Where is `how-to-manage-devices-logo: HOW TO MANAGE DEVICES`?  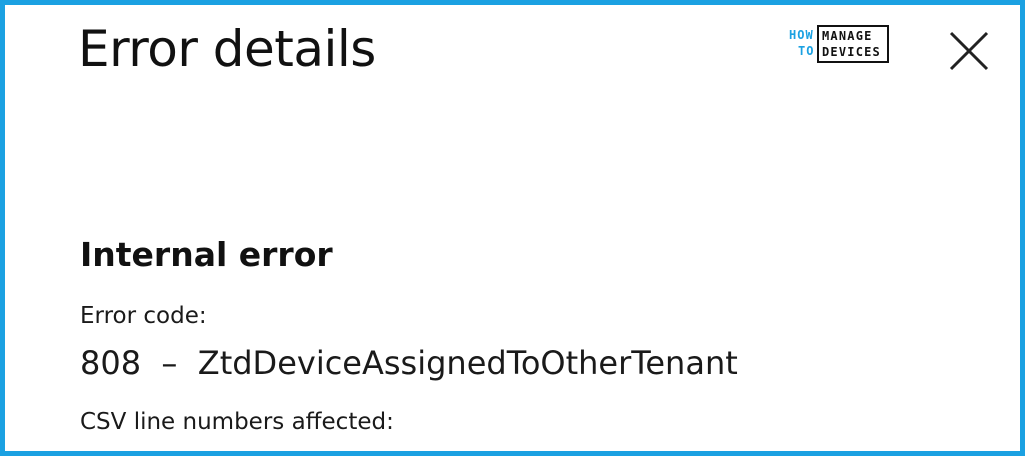
how-to-manage-devices-logo: HOW TO MANAGE DEVICES is located at coordinates (840, 44).